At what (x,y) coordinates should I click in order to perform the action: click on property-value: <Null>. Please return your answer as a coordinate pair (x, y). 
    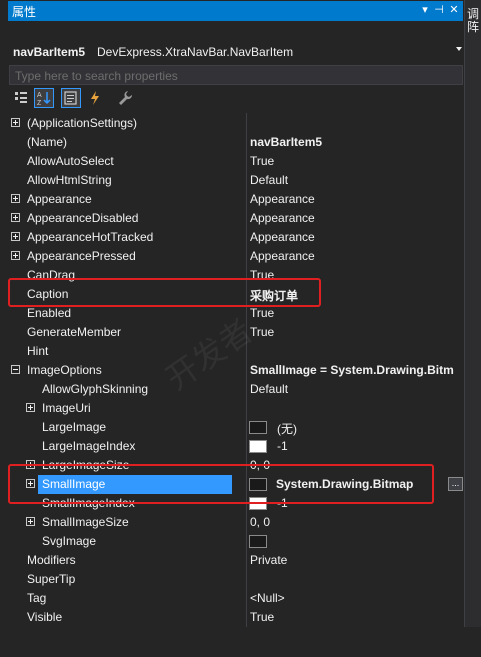
    Looking at the image, I should click on (267, 598).